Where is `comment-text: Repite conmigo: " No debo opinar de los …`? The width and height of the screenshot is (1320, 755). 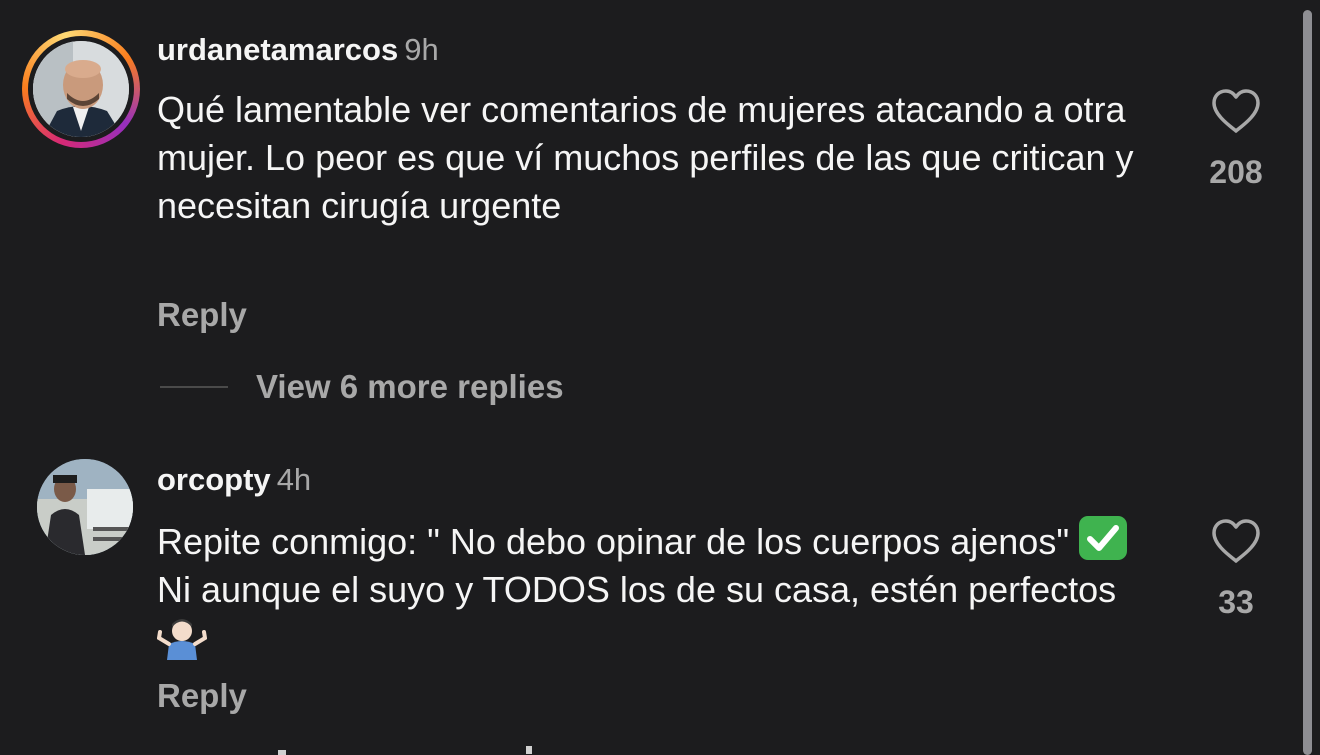
comment-text: Repite conmigo: " No debo opinar de los … is located at coordinates (651, 590).